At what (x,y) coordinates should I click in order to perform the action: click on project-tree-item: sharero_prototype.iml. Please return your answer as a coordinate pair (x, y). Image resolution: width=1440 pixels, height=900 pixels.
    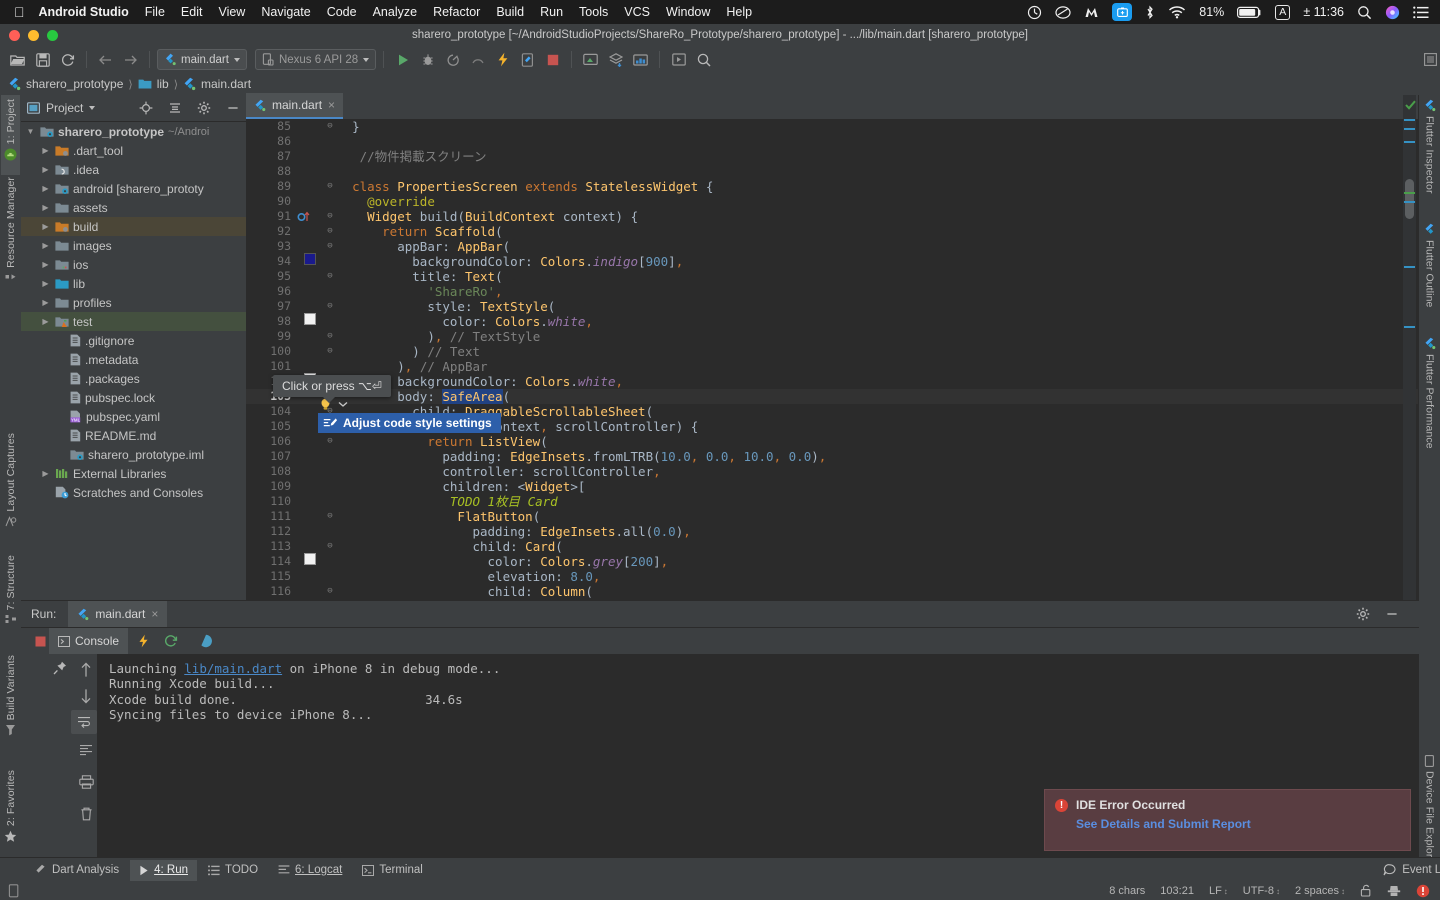
    Looking at the image, I should click on (133, 454).